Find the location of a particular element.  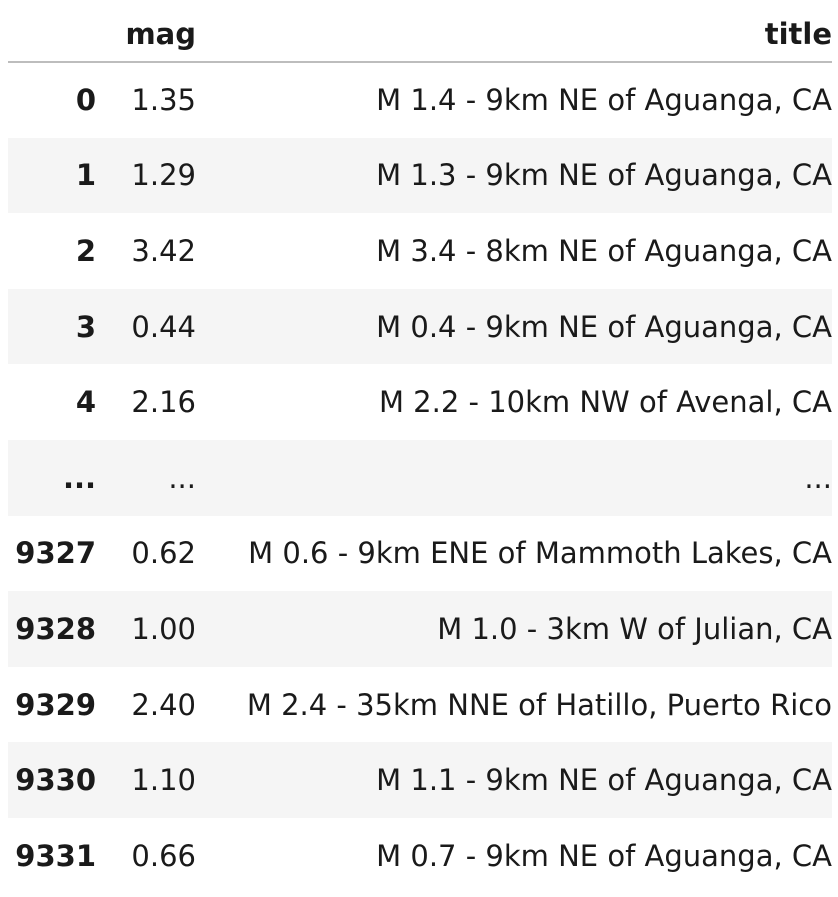

table-row: 1 1.29 M 1.3 - 9km NE of Aguanga, CA is located at coordinates (420, 175).